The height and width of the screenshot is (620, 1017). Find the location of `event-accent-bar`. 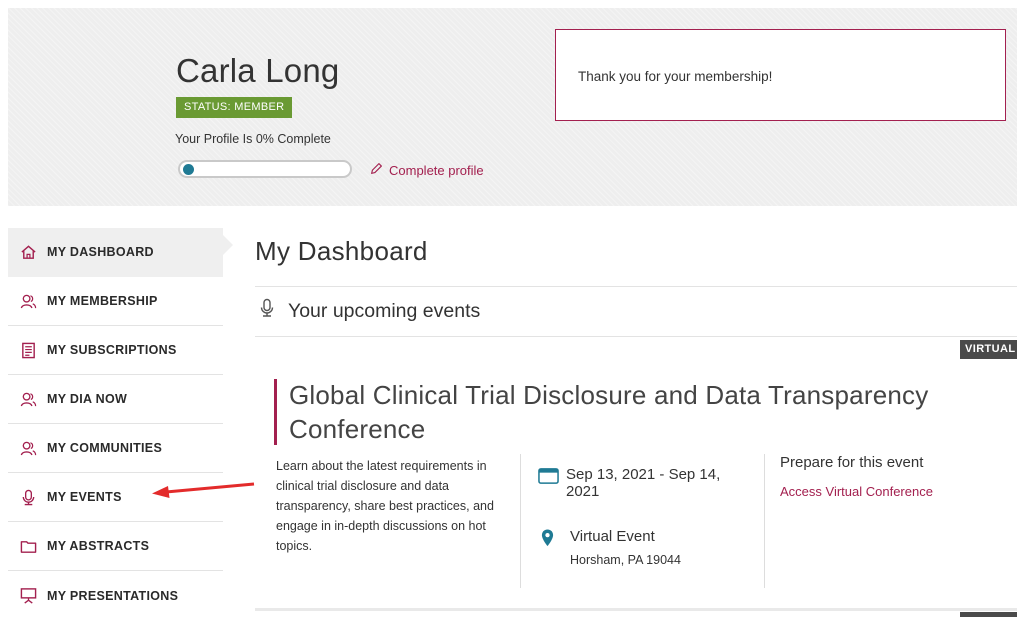

event-accent-bar is located at coordinates (275, 412).